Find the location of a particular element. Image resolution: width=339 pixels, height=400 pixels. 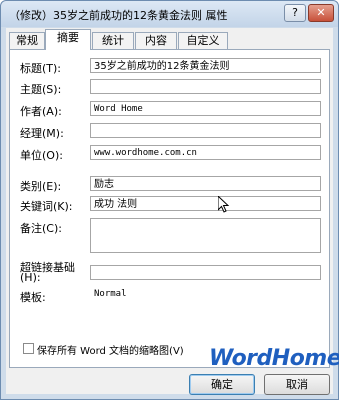

title-bar: （修改）35岁之前成功的12条黄金法则 属性 ? ✕ is located at coordinates (169, 14).